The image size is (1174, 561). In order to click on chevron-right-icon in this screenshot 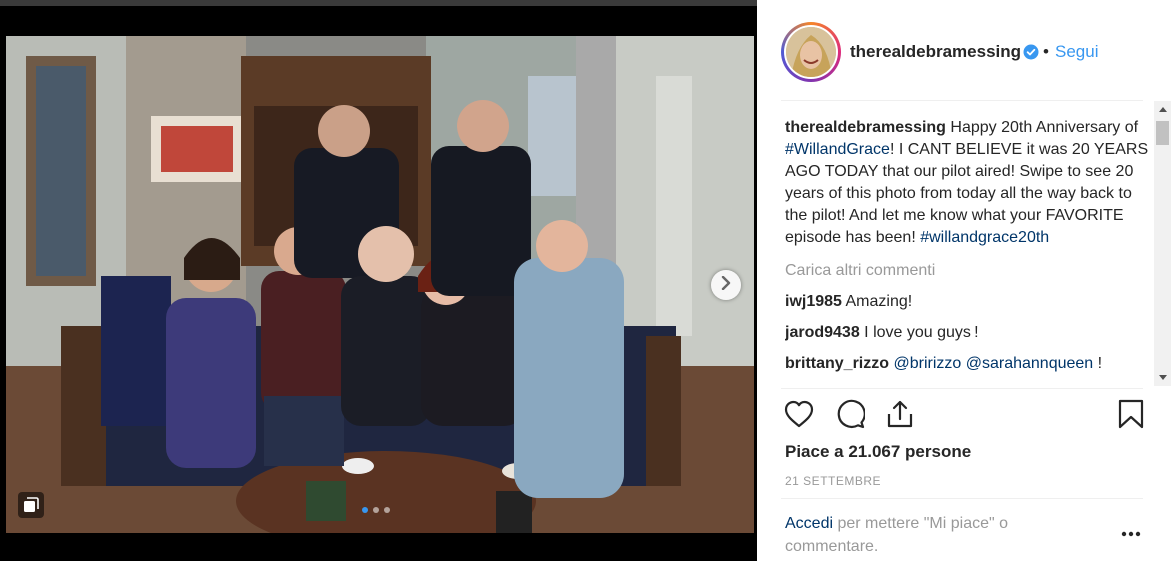, I will do `click(726, 285)`.